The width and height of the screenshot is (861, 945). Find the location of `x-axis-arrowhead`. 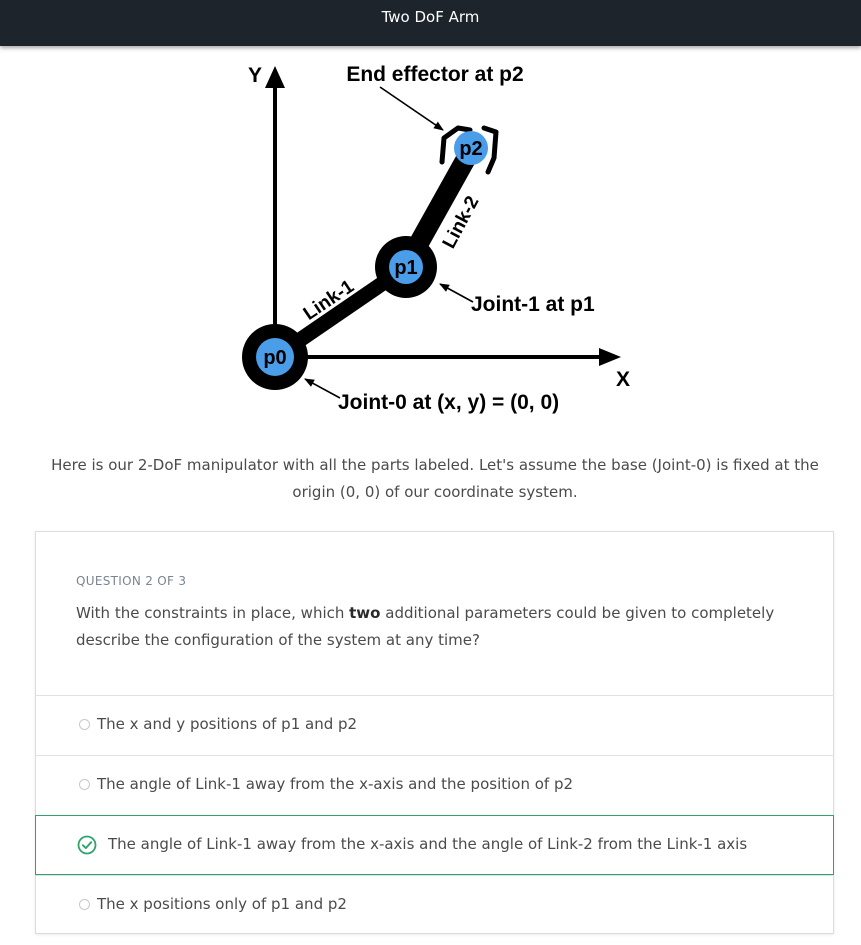

x-axis-arrowhead is located at coordinates (610, 357).